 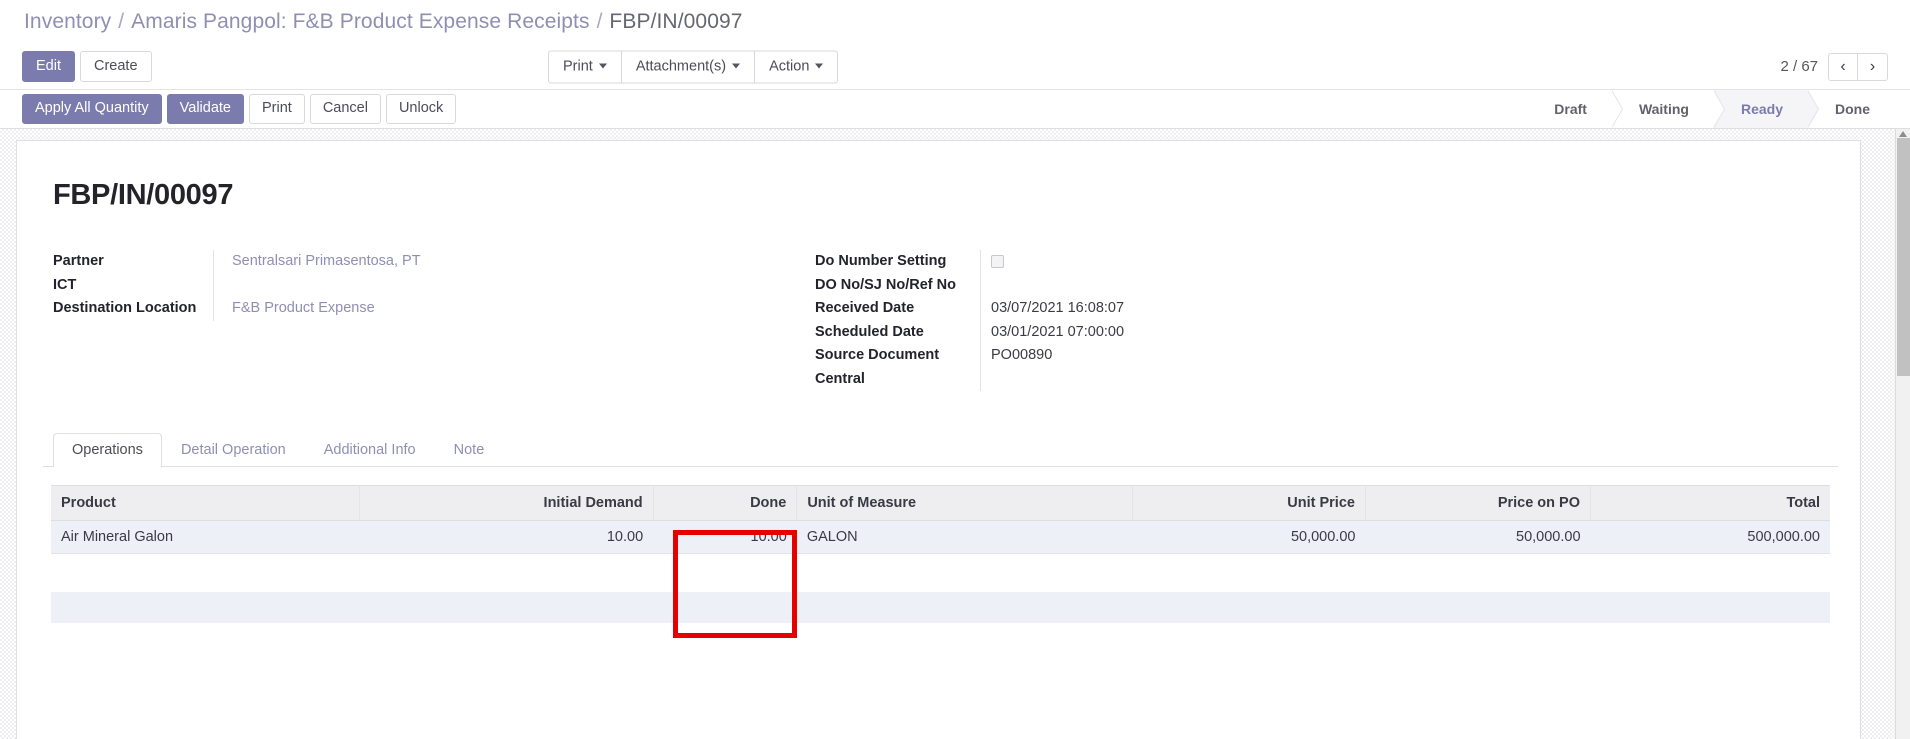 I want to click on attachments-dropdown-label: Attachment(s), so click(x=681, y=66).